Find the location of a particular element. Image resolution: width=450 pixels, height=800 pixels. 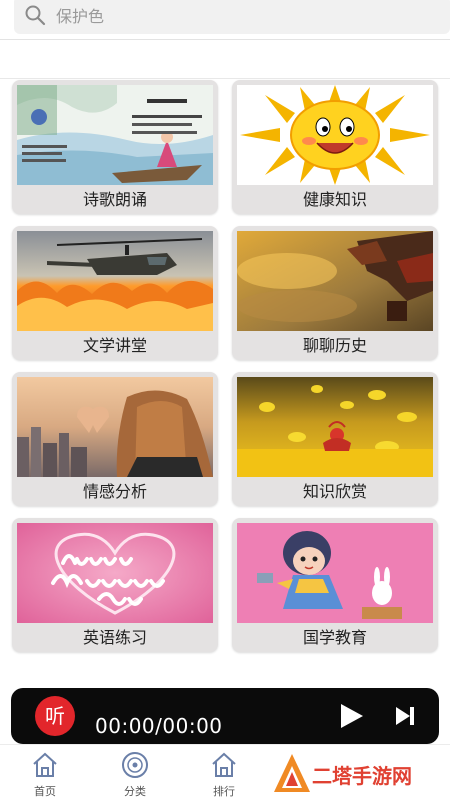

poem-painting-image is located at coordinates (115, 135).